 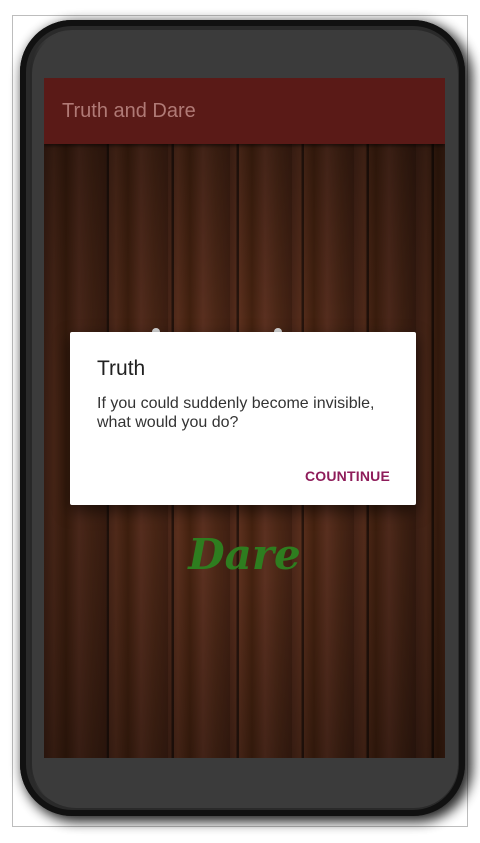 What do you see at coordinates (121, 368) in the screenshot?
I see `dialog-title: Truth` at bounding box center [121, 368].